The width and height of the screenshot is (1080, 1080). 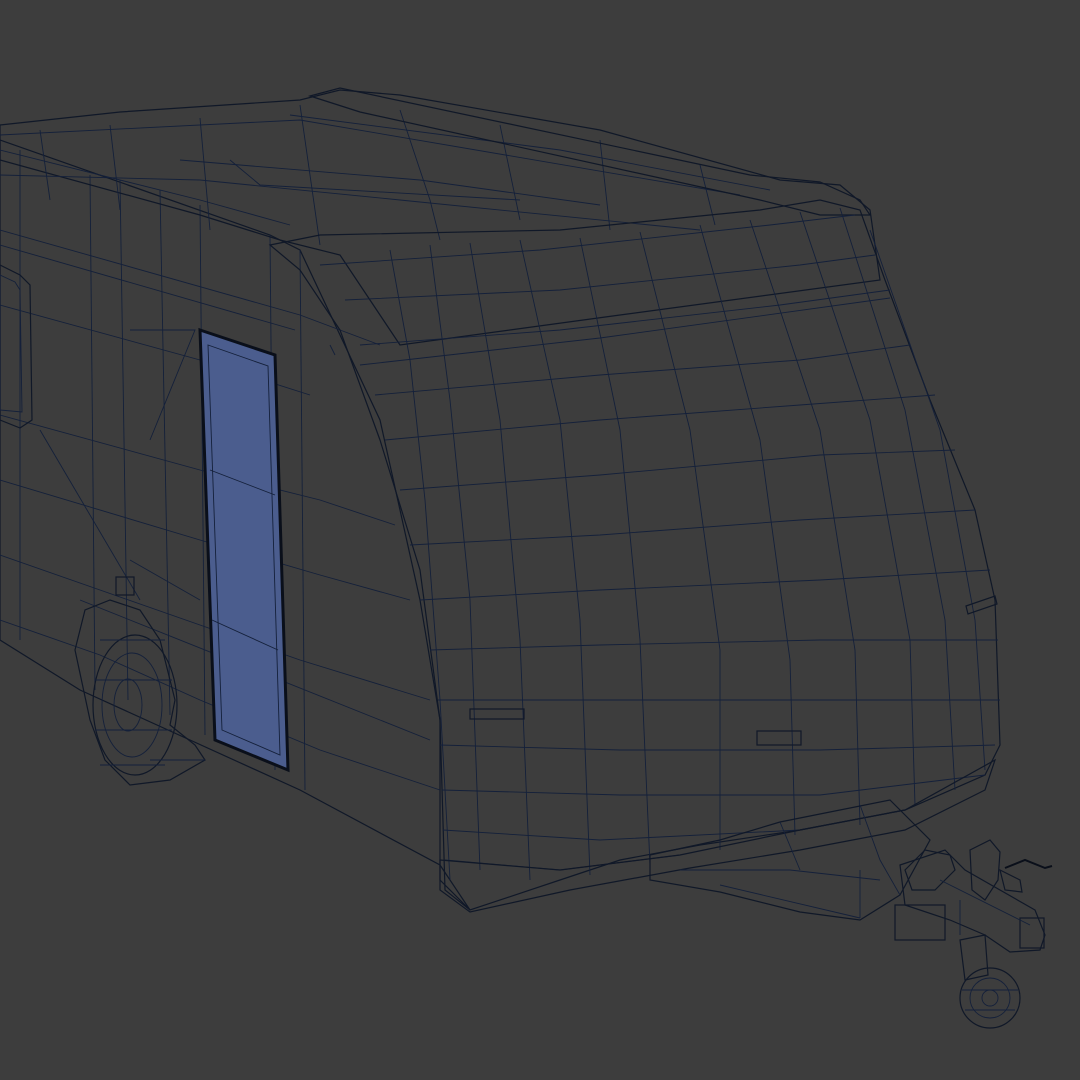 What do you see at coordinates (16, 346) in the screenshot?
I see `side-window` at bounding box center [16, 346].